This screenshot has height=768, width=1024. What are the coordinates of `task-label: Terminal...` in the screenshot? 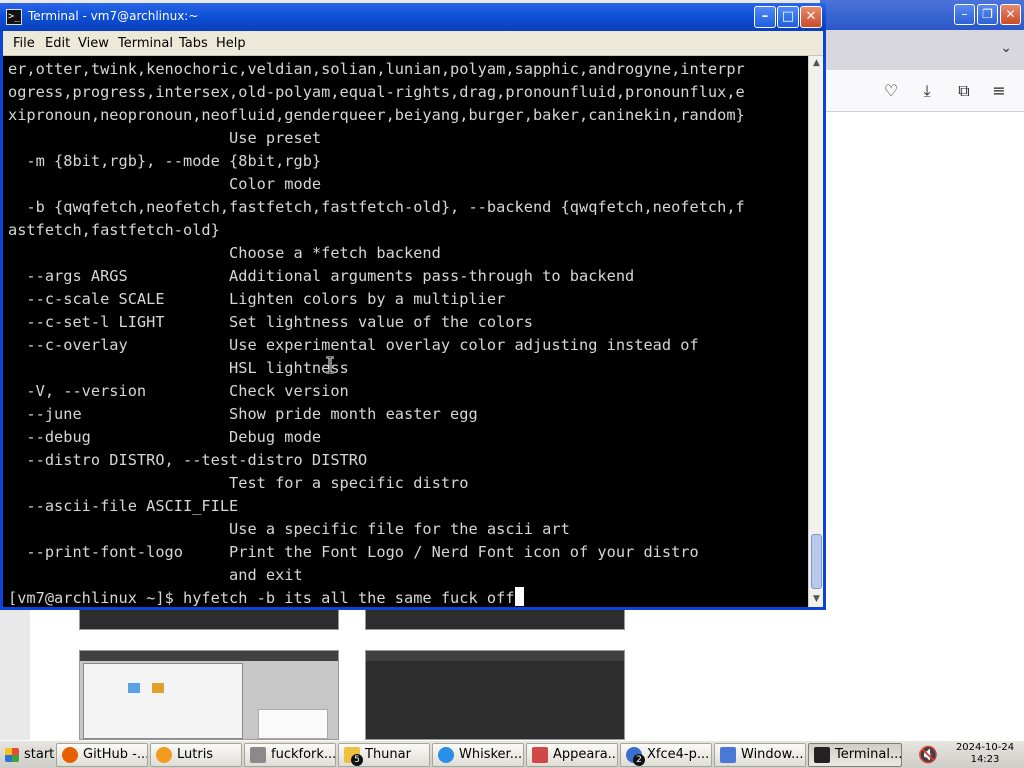 It's located at (868, 754).